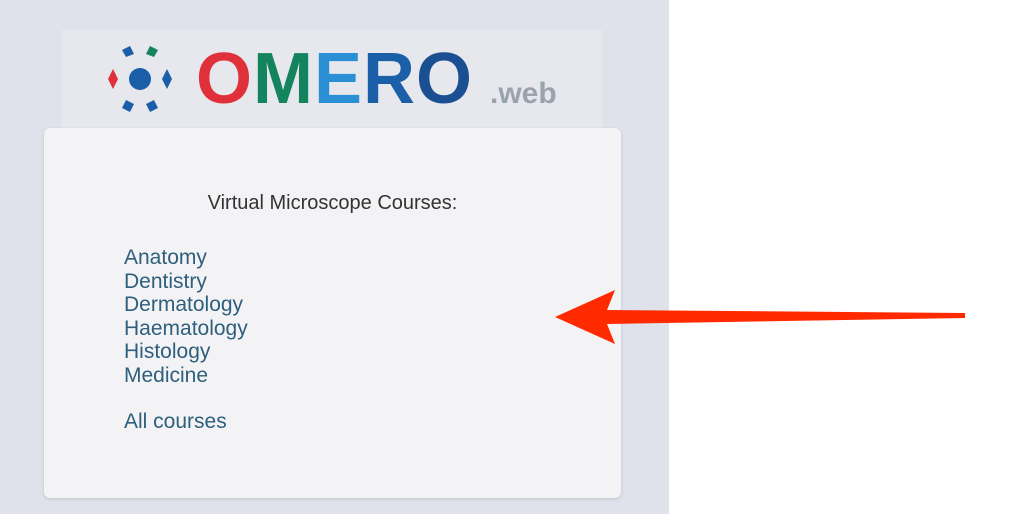 The image size is (1023, 514). I want to click on course-link-dentistry: Dentistry, so click(186, 282).